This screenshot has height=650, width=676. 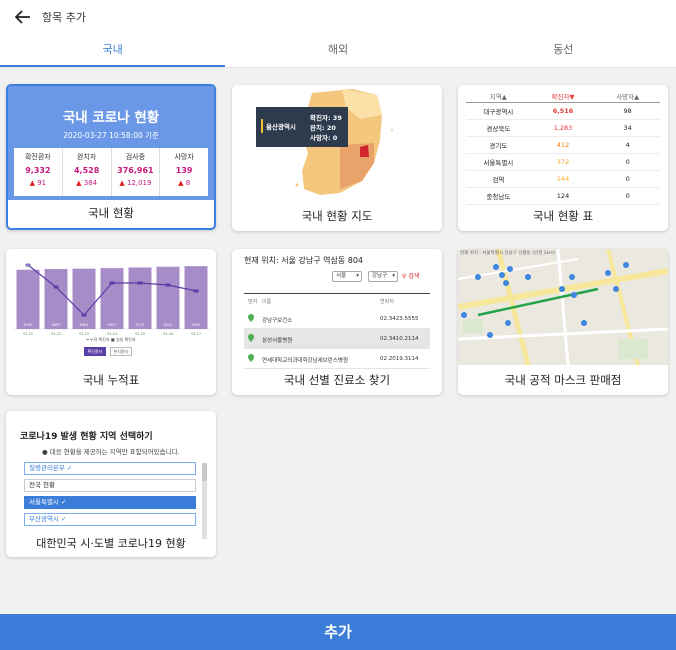 I want to click on chevron-down-icon: ▾, so click(x=357, y=276).